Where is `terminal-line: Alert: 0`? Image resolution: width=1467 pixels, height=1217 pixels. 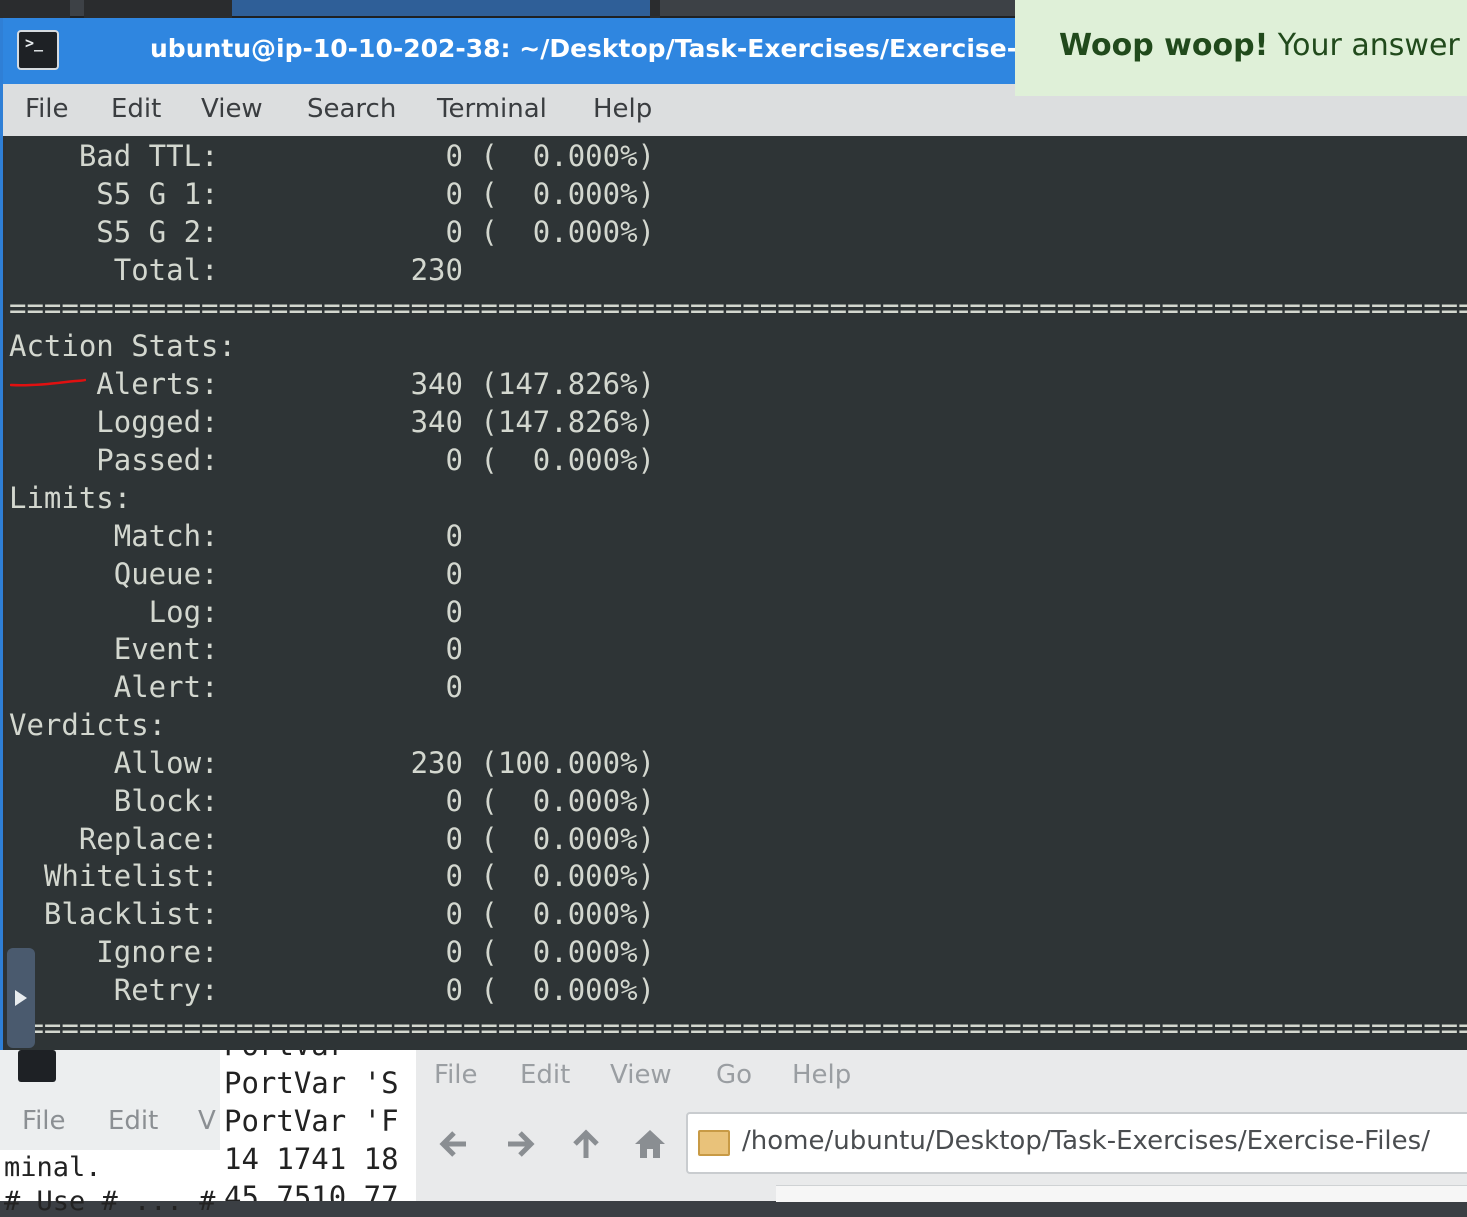 terminal-line: Alert: 0 is located at coordinates (236, 687).